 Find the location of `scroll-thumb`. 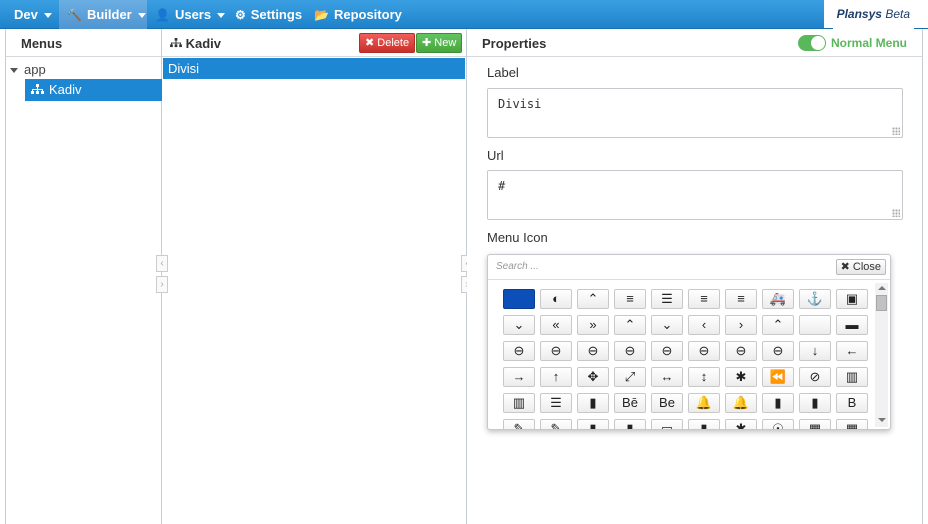

scroll-thumb is located at coordinates (881, 303).